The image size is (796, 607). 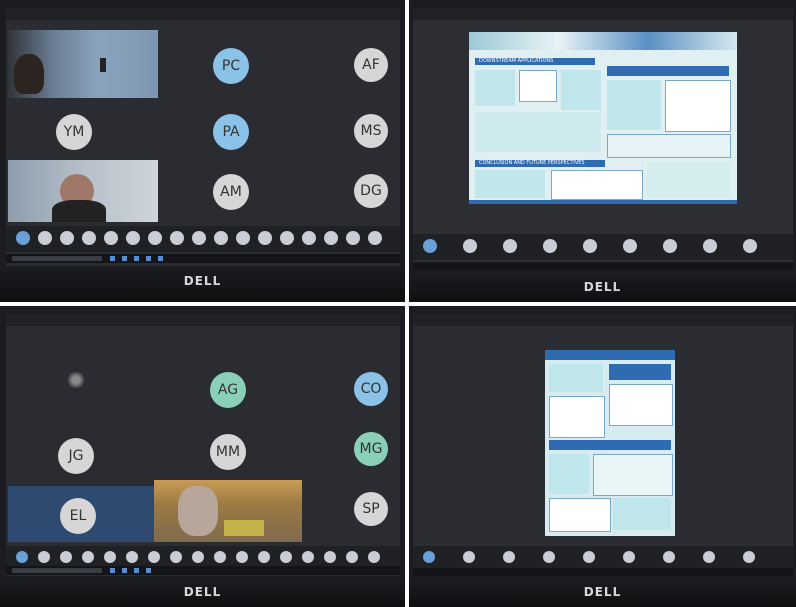 I want to click on avatar-initials: AF, so click(x=371, y=65).